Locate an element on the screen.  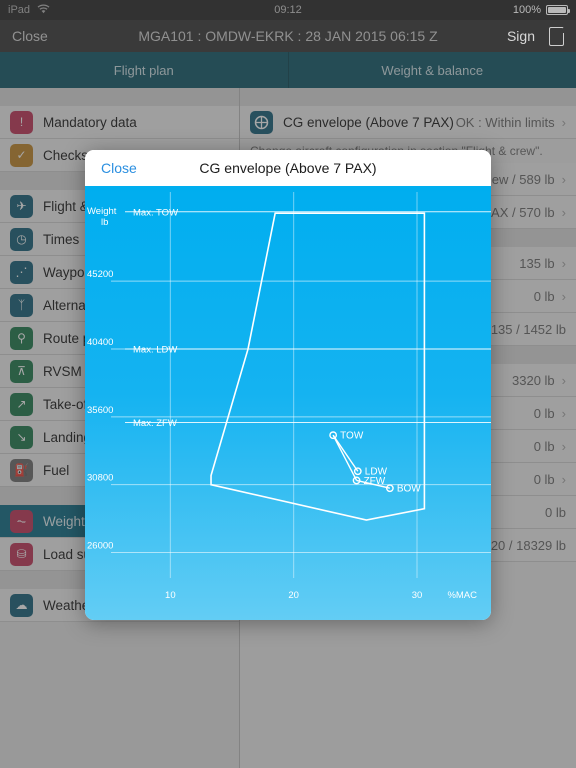
limit-line-label: Max. ZFW is located at coordinates (155, 423).